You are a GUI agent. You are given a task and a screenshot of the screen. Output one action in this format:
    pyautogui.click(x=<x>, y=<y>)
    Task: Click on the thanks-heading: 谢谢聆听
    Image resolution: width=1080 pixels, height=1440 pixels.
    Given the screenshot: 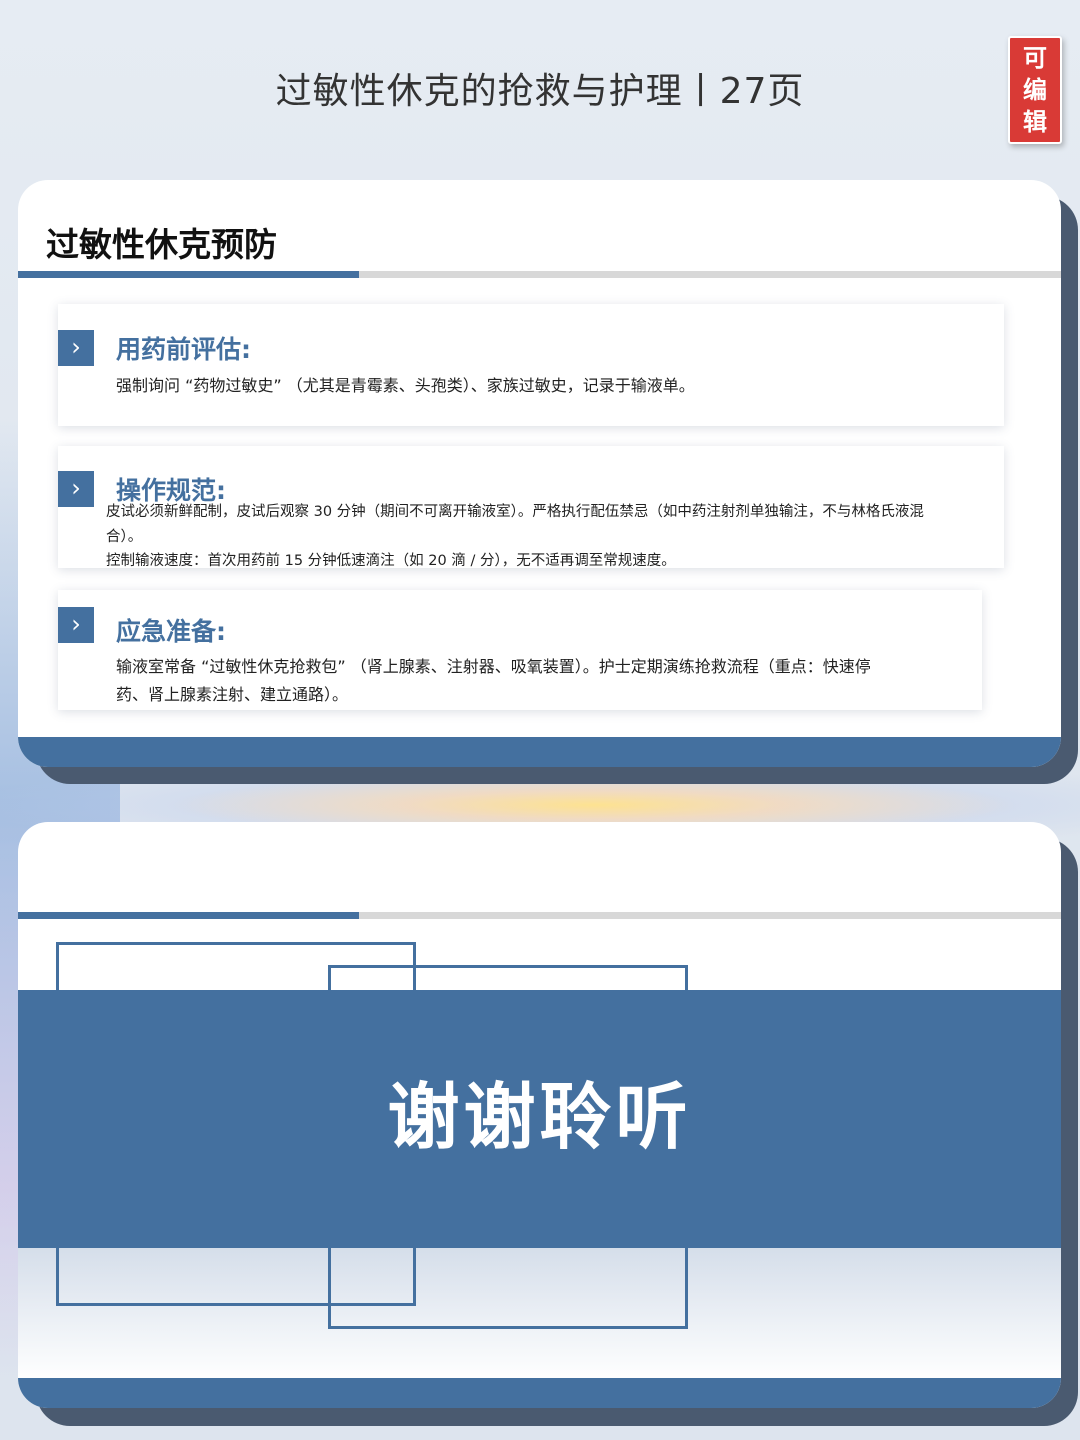 What is the action you would take?
    pyautogui.click(x=539, y=1117)
    